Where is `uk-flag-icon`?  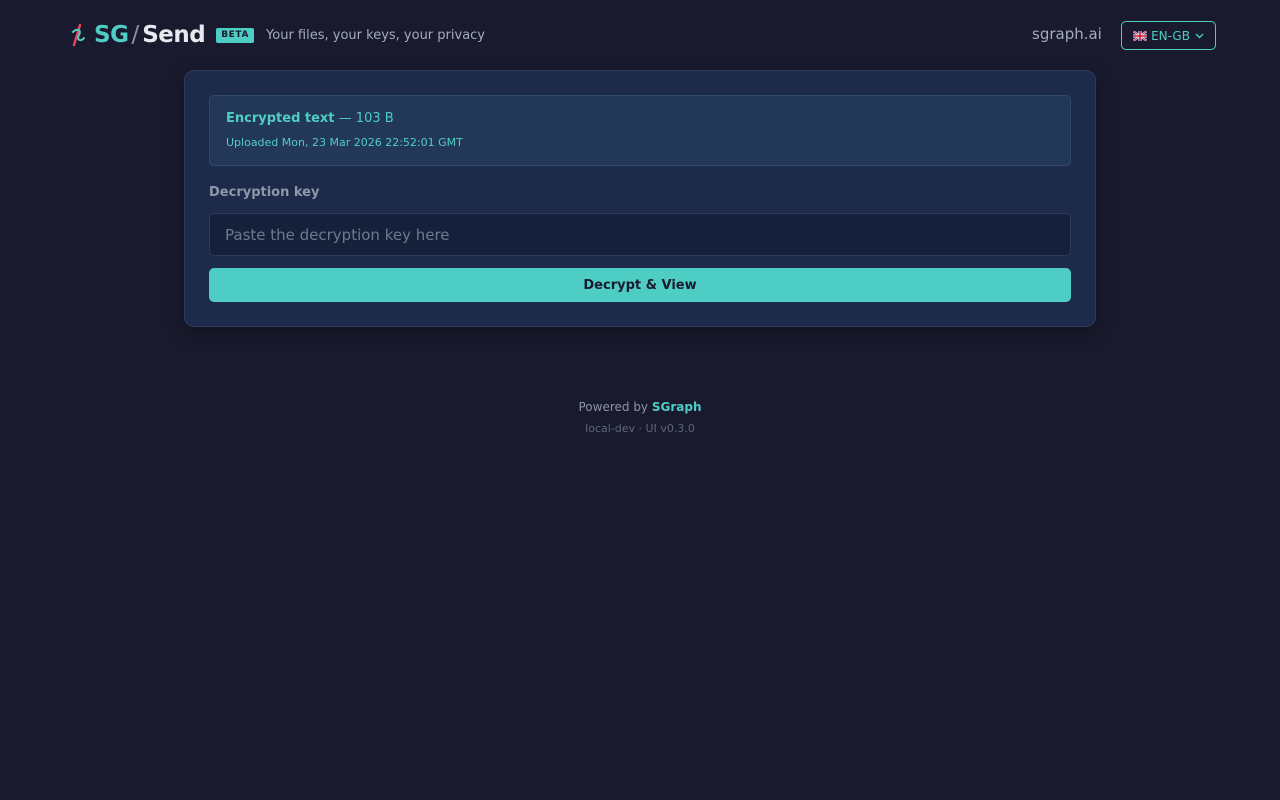
uk-flag-icon is located at coordinates (1140, 35).